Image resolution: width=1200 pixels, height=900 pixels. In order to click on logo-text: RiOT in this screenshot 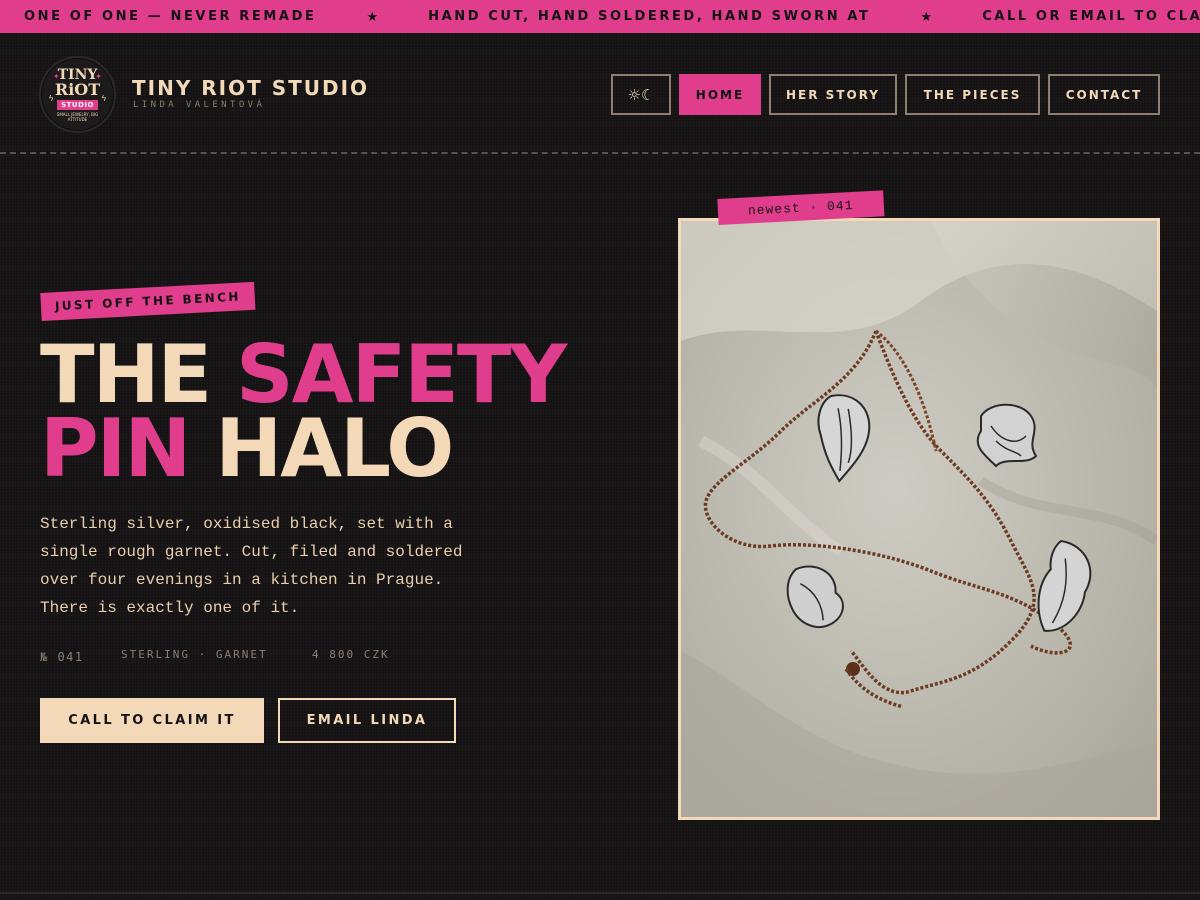, I will do `click(77, 89)`.